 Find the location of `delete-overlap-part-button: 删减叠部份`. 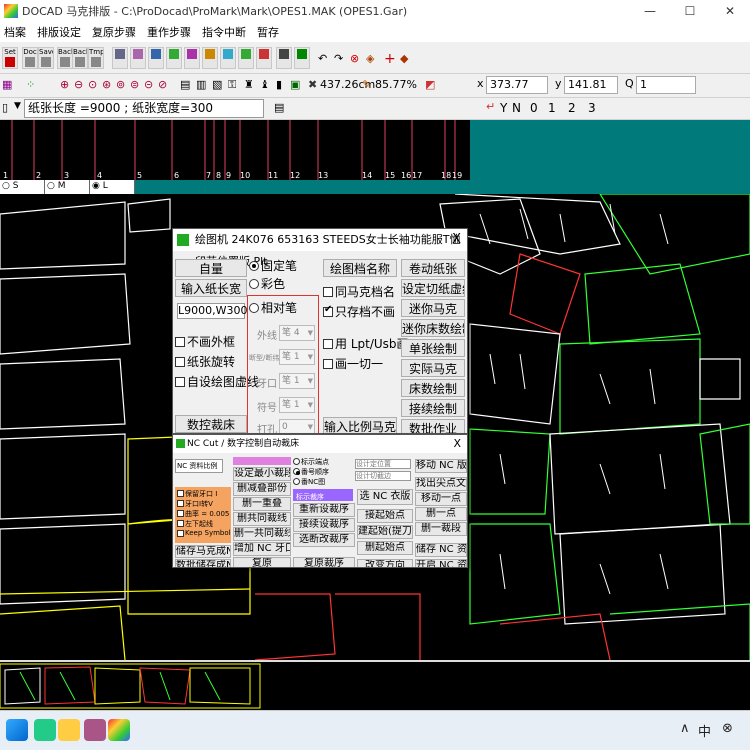

delete-overlap-part-button: 删减叠部份 is located at coordinates (262, 489).